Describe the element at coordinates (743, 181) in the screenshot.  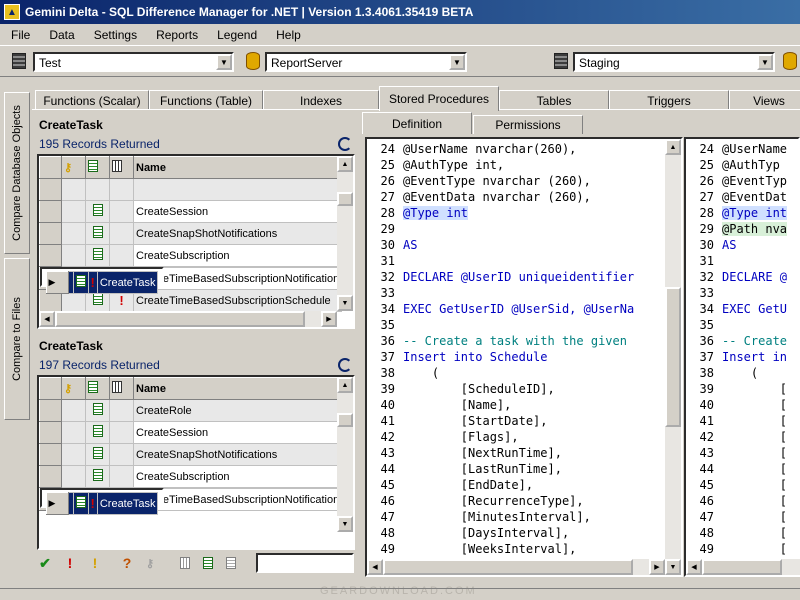
I see `code-line: 26 @EventTyp` at that location.